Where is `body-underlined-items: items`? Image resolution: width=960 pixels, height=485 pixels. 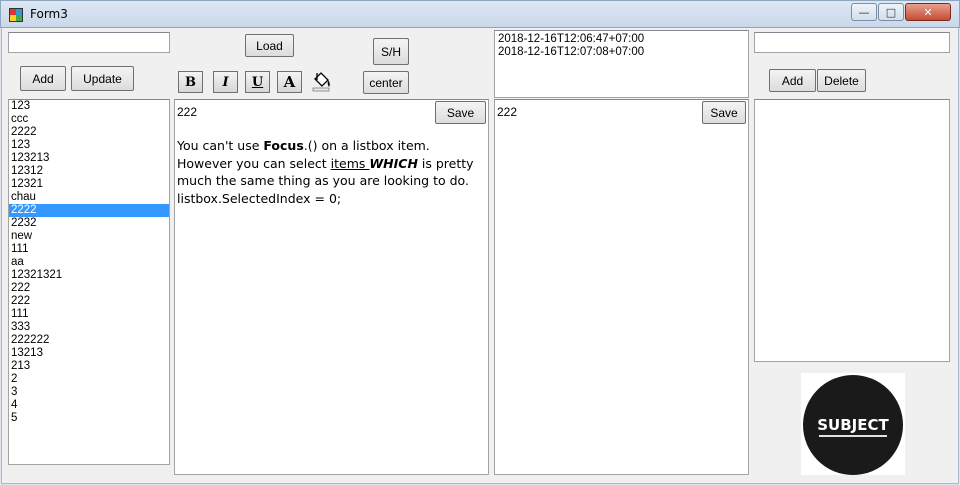
body-underlined-items: items is located at coordinates (350, 163).